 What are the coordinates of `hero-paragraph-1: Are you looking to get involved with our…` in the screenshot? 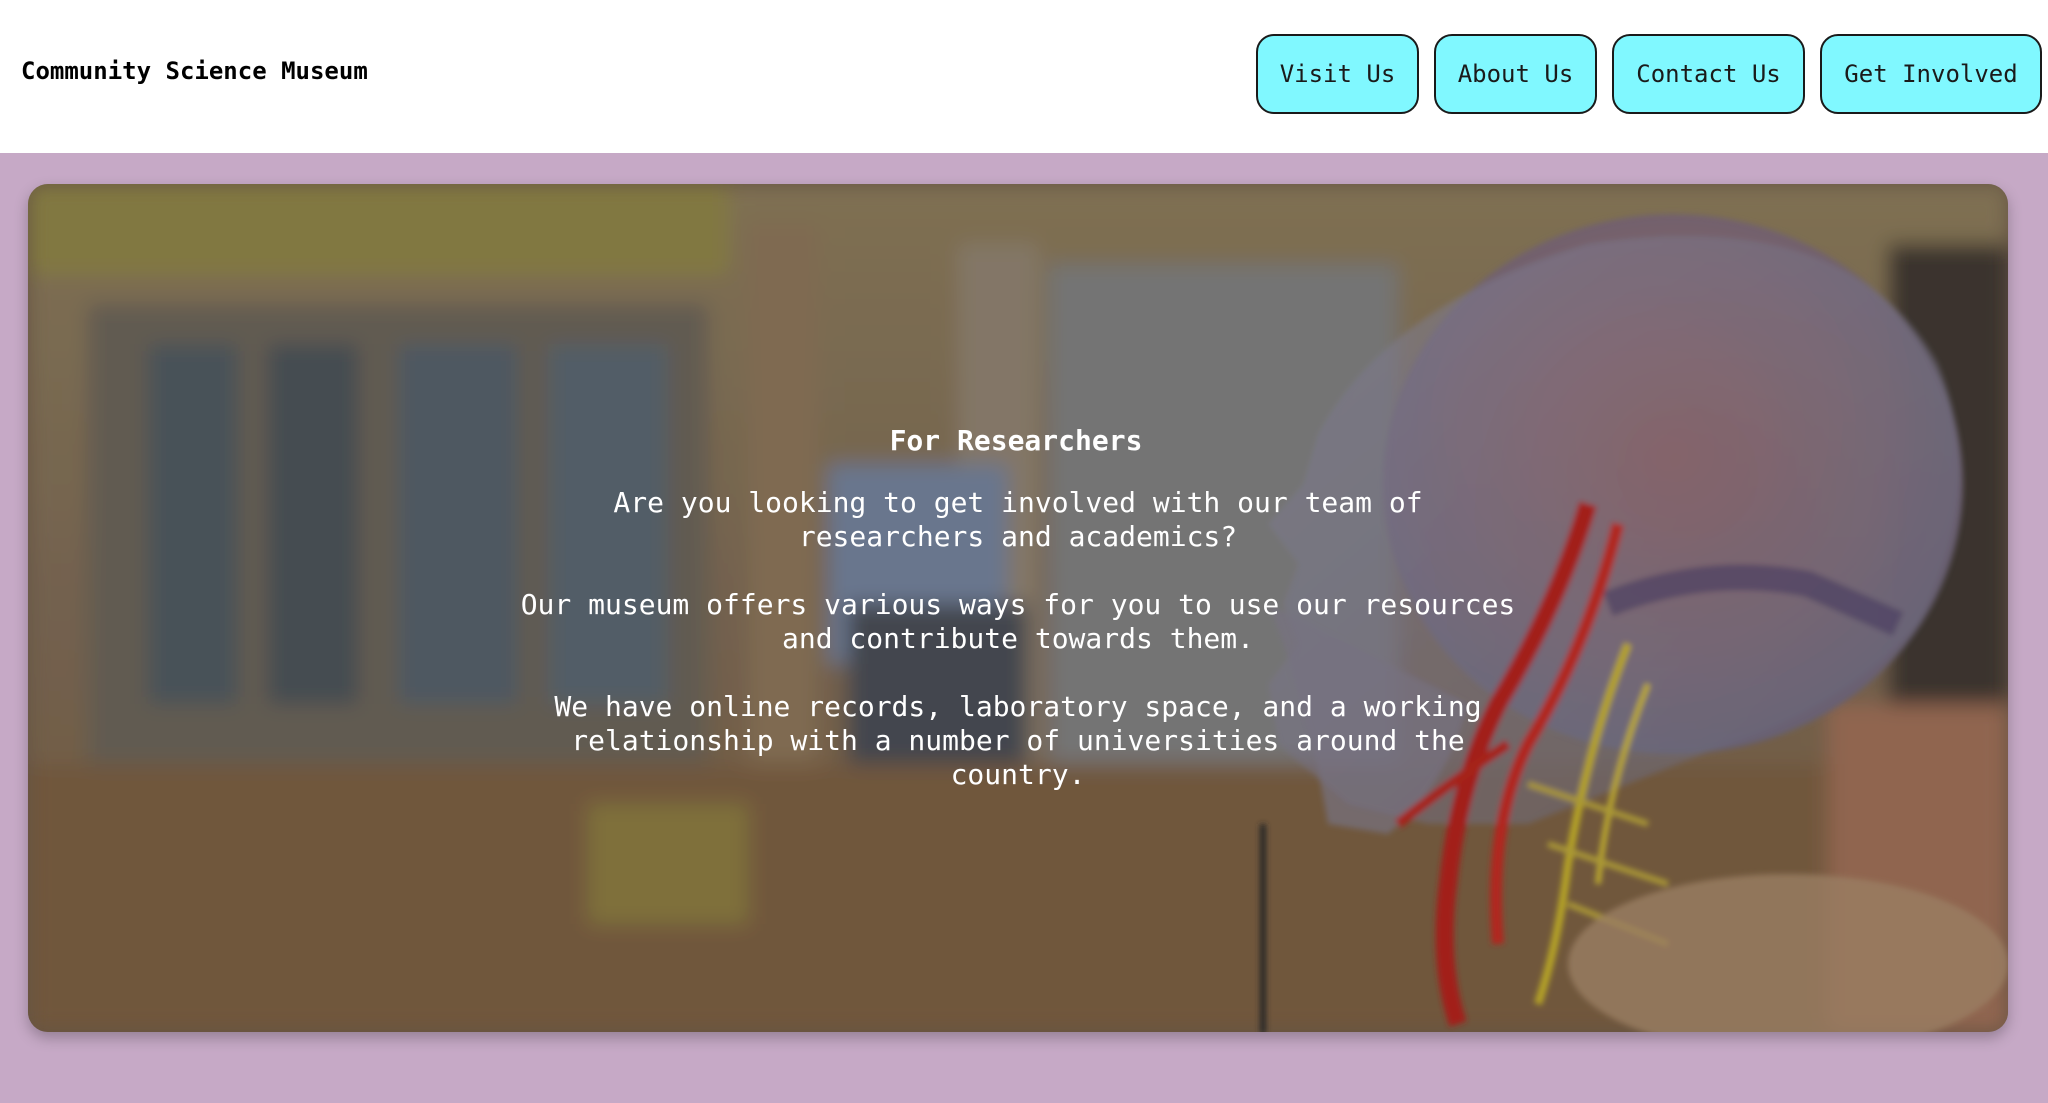 It's located at (1018, 519).